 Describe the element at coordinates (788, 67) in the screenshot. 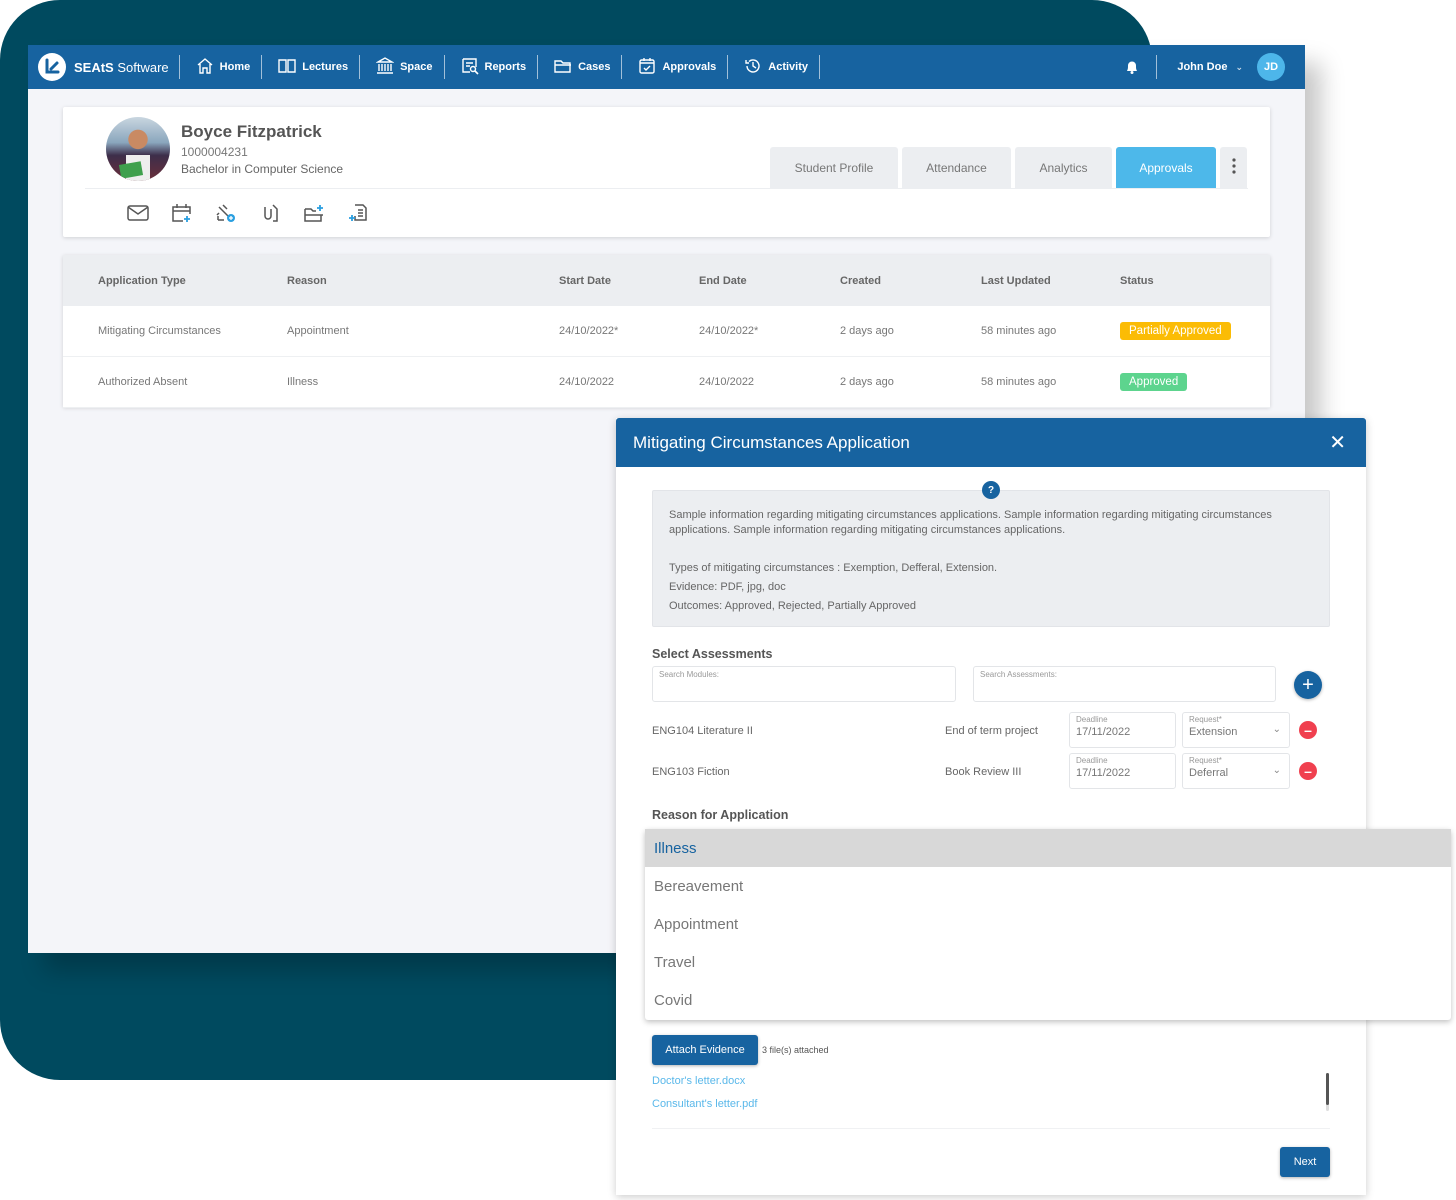

I see `nav-label: Activity` at that location.